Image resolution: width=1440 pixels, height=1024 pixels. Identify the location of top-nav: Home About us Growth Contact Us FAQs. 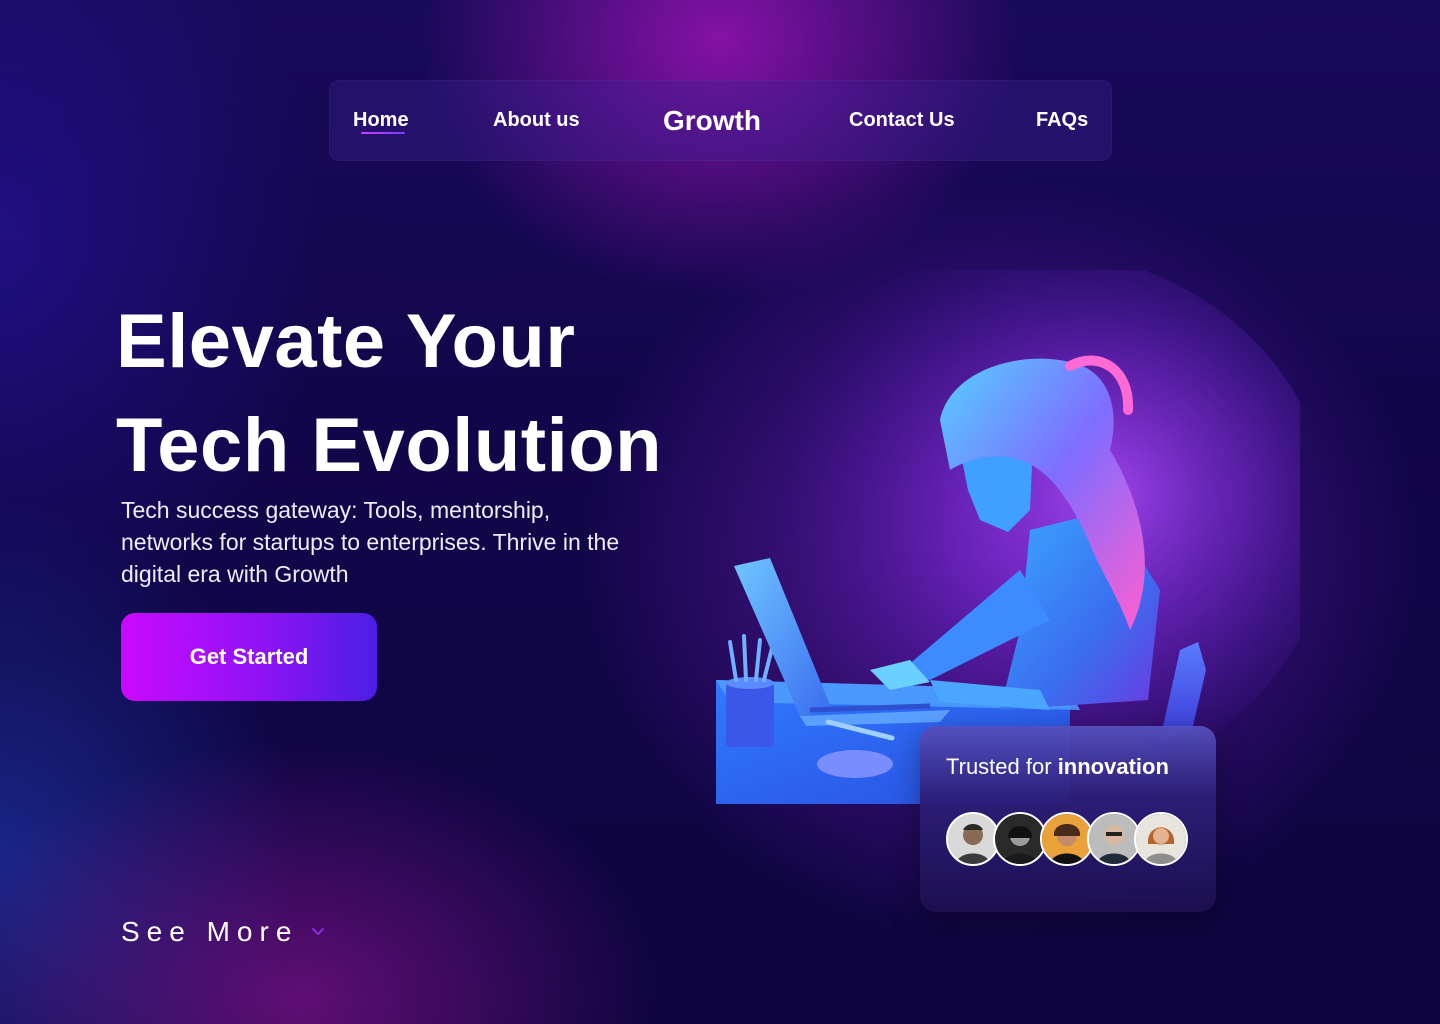
(720, 120).